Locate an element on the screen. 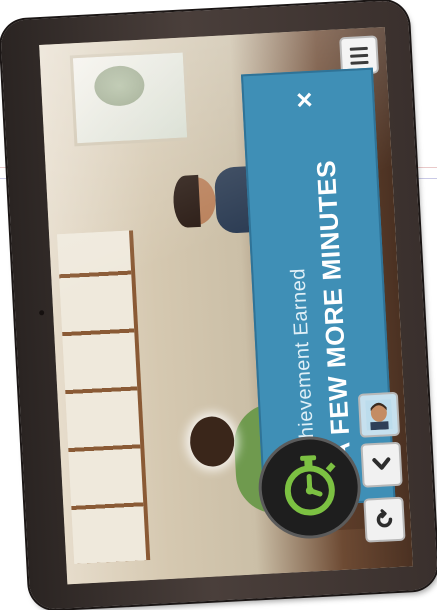 Image resolution: width=437 pixels, height=610 pixels. chevron-right-icon is located at coordinates (381, 463).